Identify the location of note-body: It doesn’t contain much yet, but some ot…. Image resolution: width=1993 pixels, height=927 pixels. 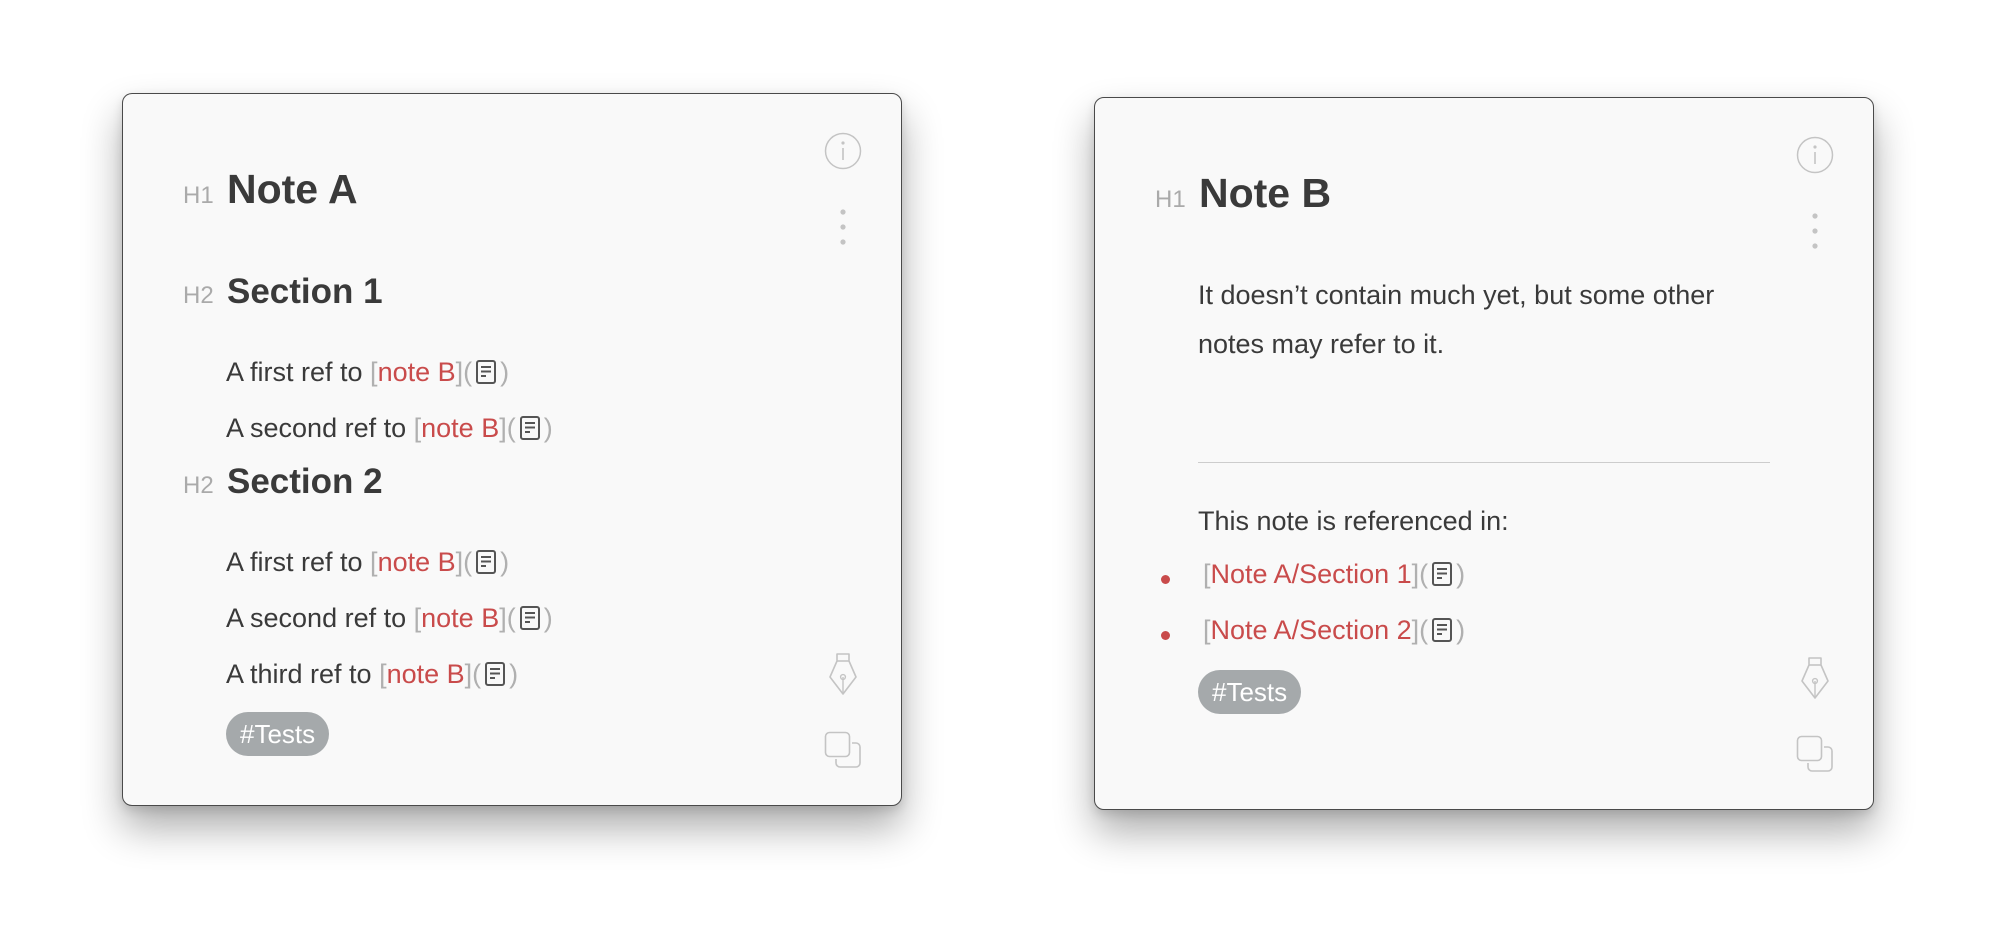
(1456, 319).